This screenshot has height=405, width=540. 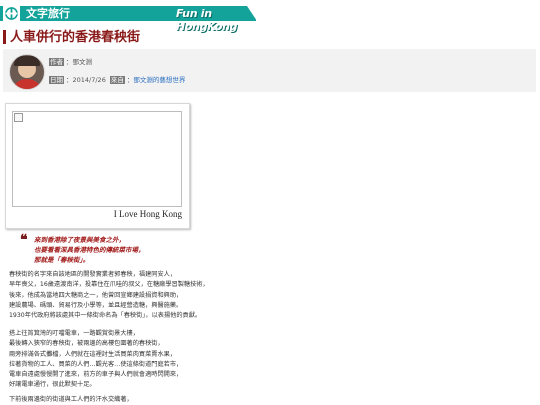 I want to click on photo-frame: I Love Hong Kong, so click(x=97, y=166).